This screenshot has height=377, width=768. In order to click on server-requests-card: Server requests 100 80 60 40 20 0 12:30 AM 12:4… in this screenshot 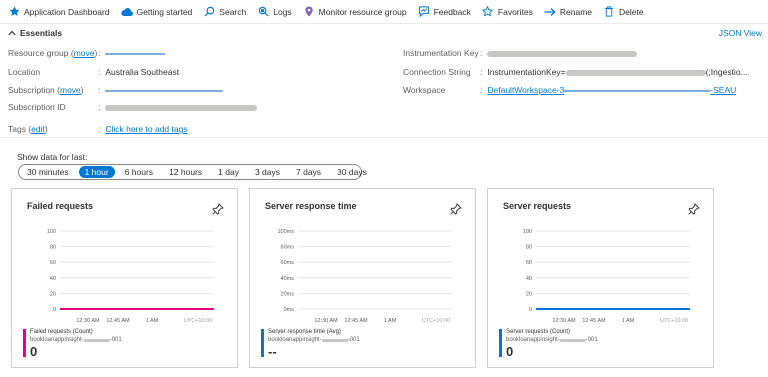, I will do `click(600, 278)`.